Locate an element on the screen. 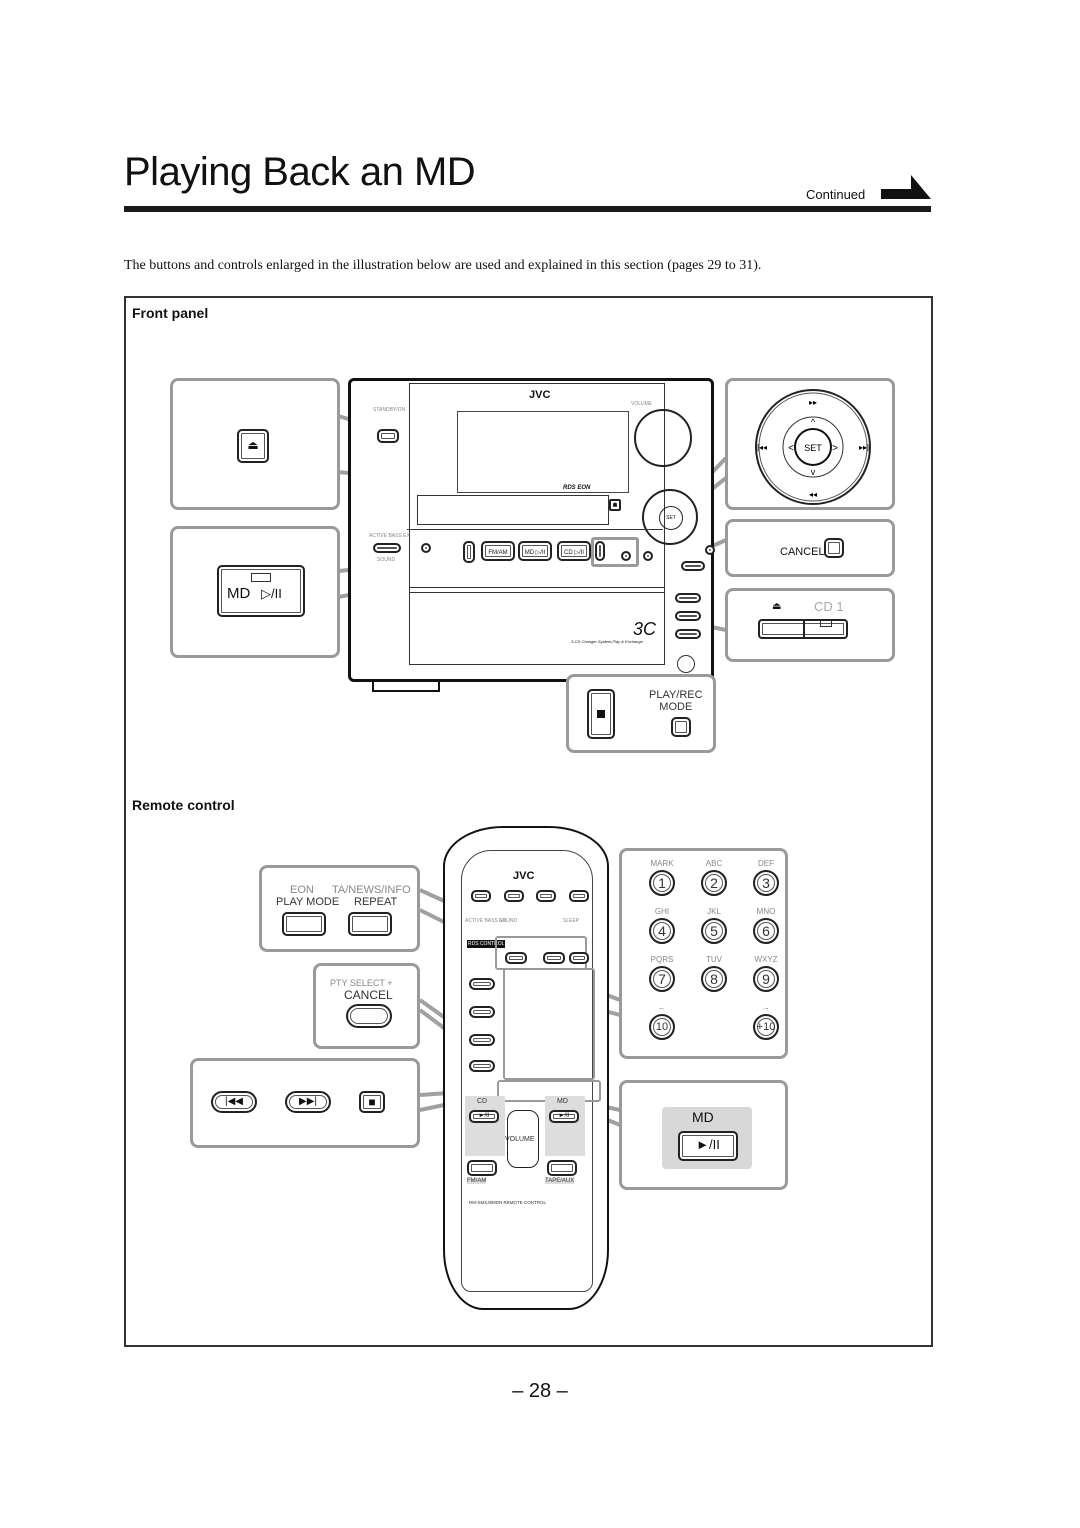  callout-eon-repeat: EON TA/NEWS/INFO PLAY MODE REPEAT is located at coordinates (339, 908).